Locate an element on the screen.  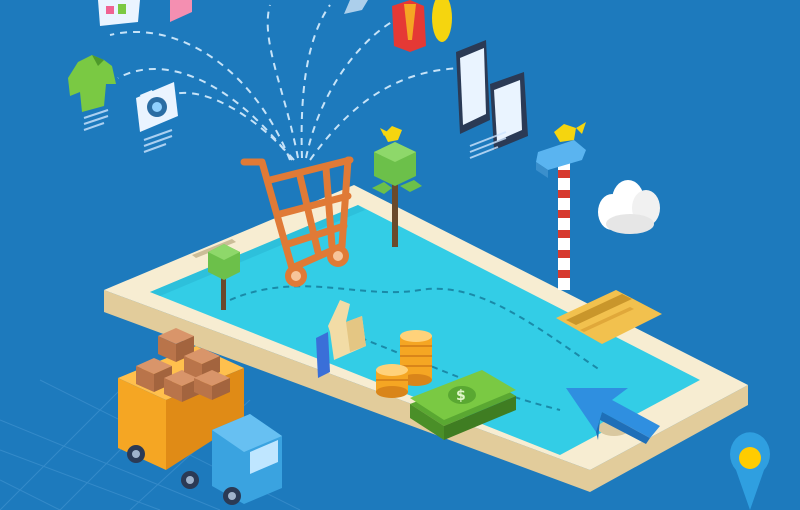
tablet-icon is located at coordinates (473, 87).